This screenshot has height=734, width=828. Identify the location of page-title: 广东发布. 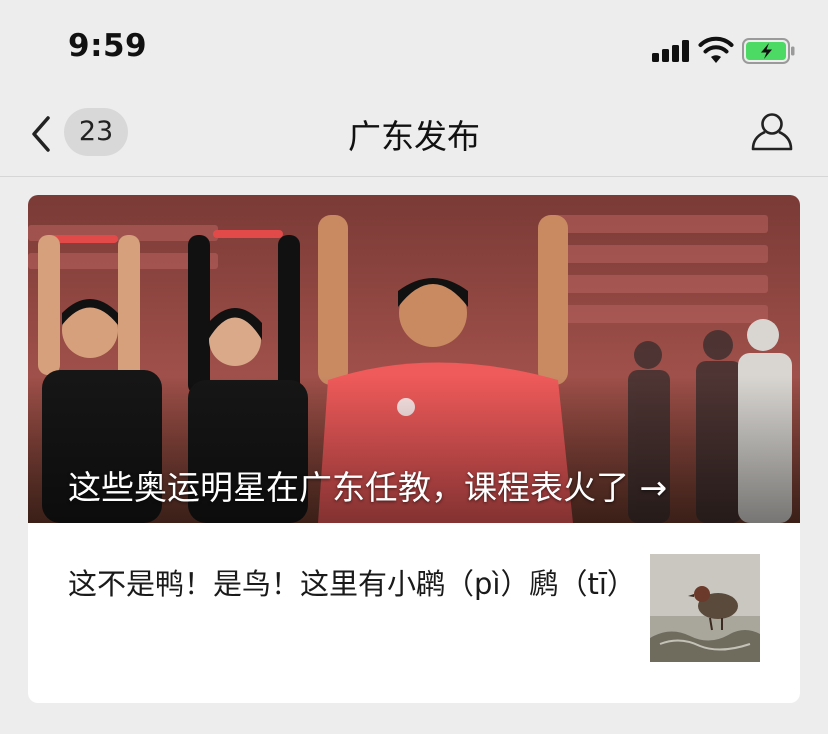
(414, 136).